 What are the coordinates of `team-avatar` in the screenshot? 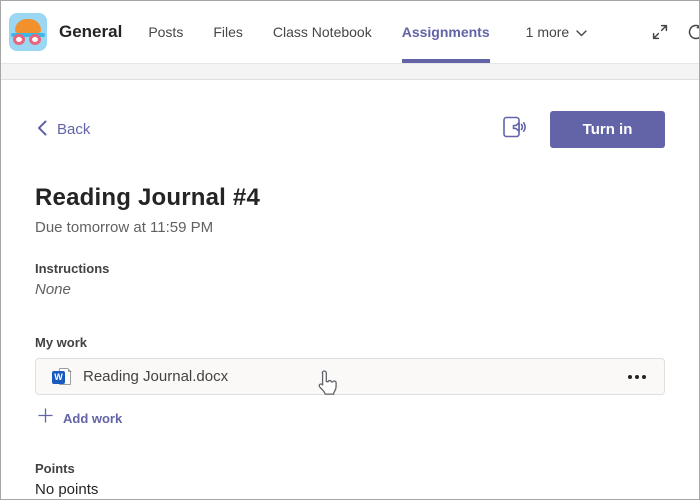 It's located at (28, 32).